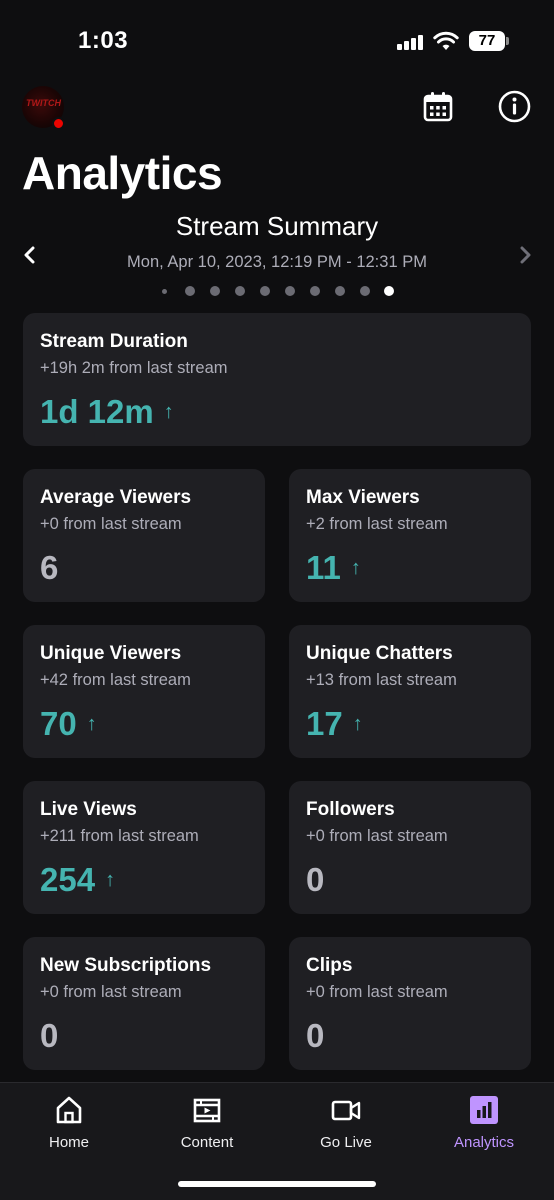 This screenshot has width=554, height=1200. What do you see at coordinates (207, 1110) in the screenshot?
I see `content-icon` at bounding box center [207, 1110].